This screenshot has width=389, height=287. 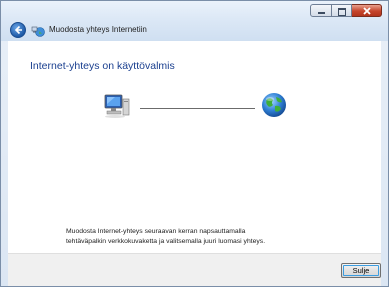 I want to click on page-heading: Internet-yhteys on käyttövalmis, so click(x=102, y=66).